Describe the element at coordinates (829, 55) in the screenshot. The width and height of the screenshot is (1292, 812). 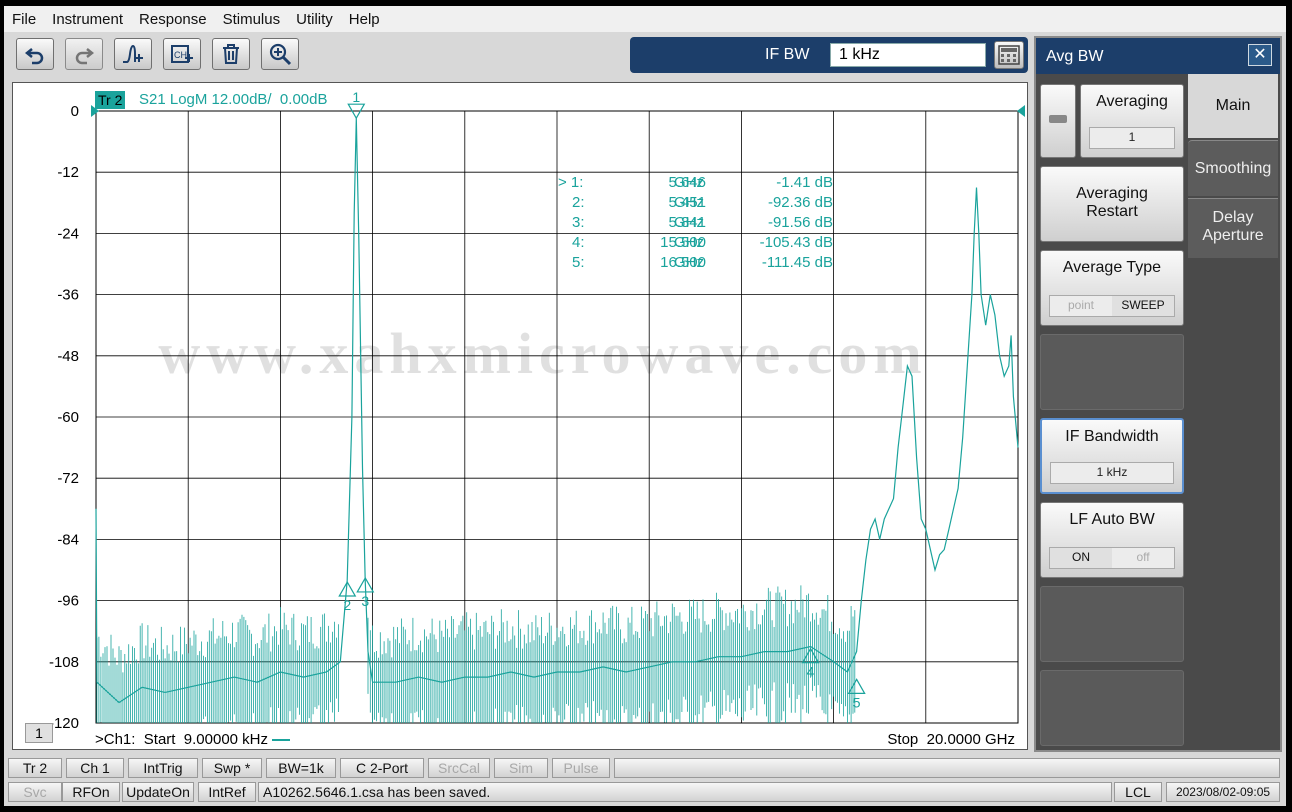
I see `if-bw-bar: IF BW 1 kHz` at that location.